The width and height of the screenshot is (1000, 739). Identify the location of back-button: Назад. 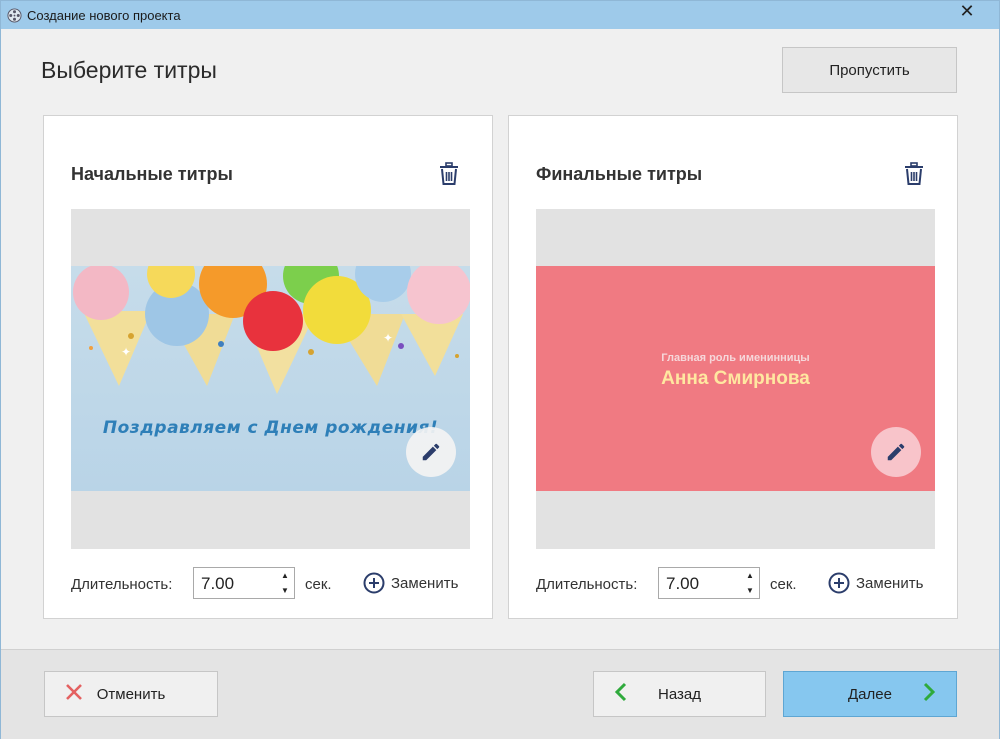
(679, 694).